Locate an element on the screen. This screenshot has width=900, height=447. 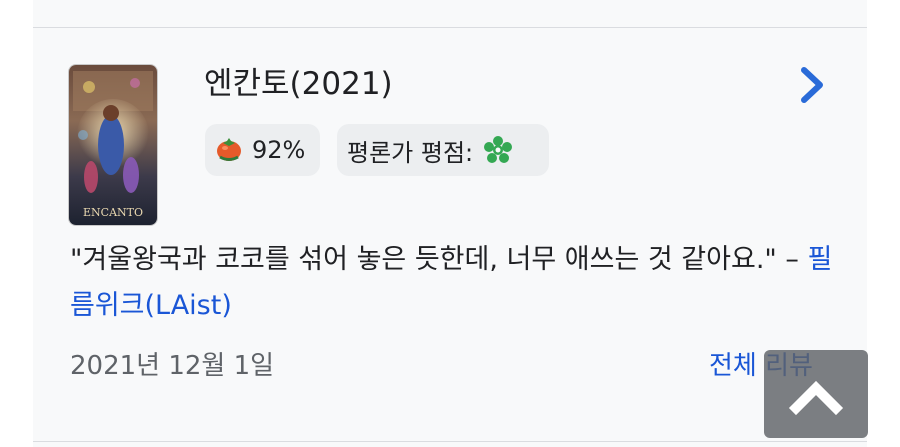
scroll-to-top-button is located at coordinates (816, 394).